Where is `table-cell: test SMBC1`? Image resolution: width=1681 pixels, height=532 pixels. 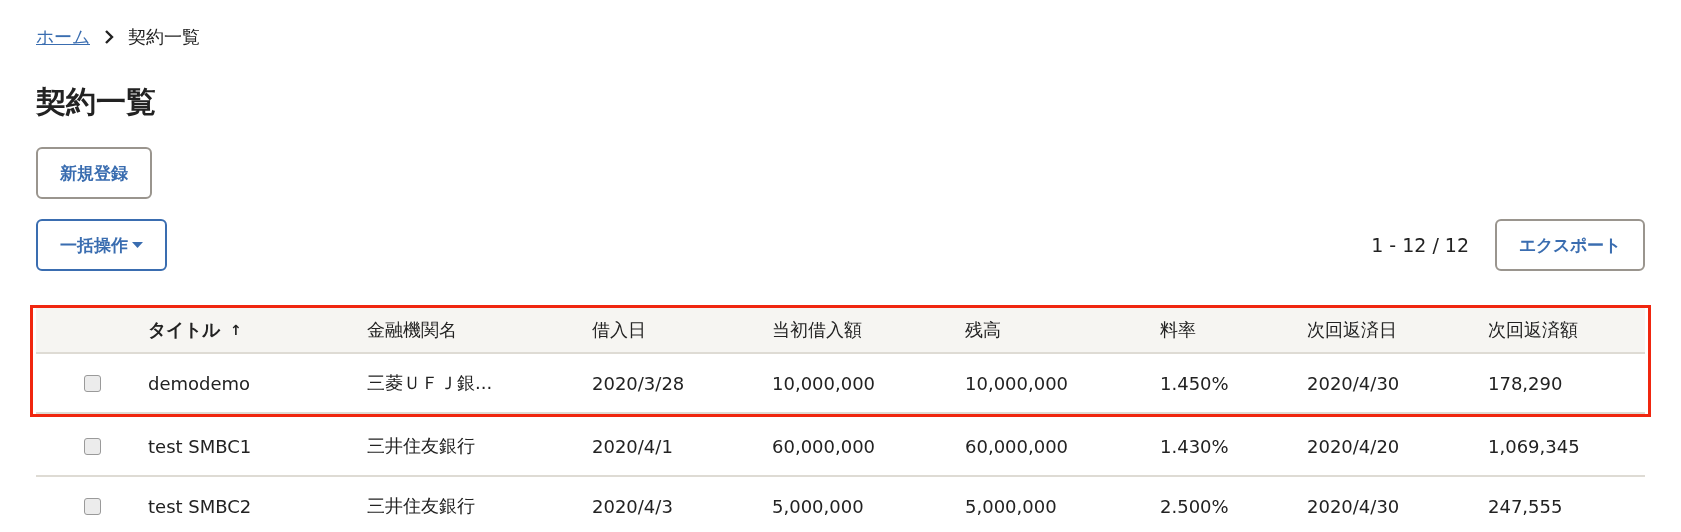 table-cell: test SMBC1 is located at coordinates (200, 446).